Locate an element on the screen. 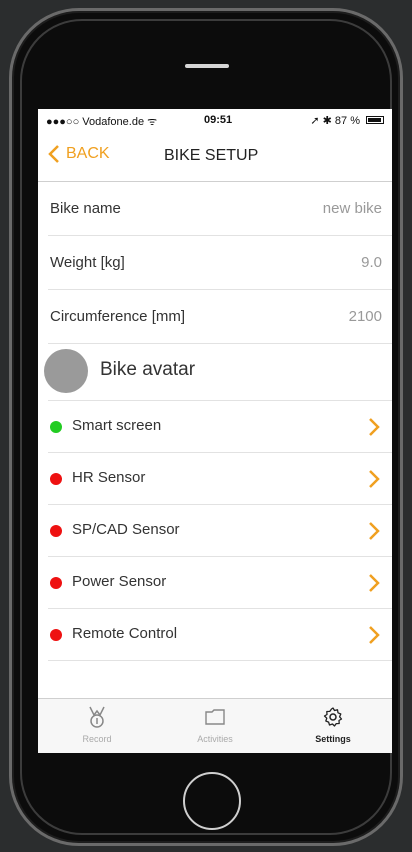 The height and width of the screenshot is (852, 412). sensor-row-remote: Remote Control is located at coordinates (220, 635).